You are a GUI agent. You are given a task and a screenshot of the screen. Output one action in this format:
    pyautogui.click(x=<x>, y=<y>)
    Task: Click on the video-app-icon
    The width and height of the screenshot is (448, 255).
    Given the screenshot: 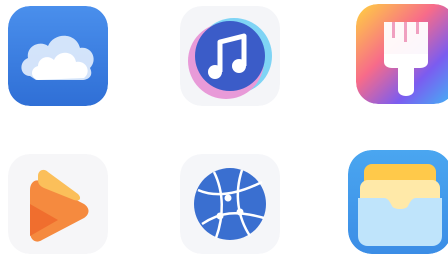 What is the action you would take?
    pyautogui.click(x=58, y=204)
    